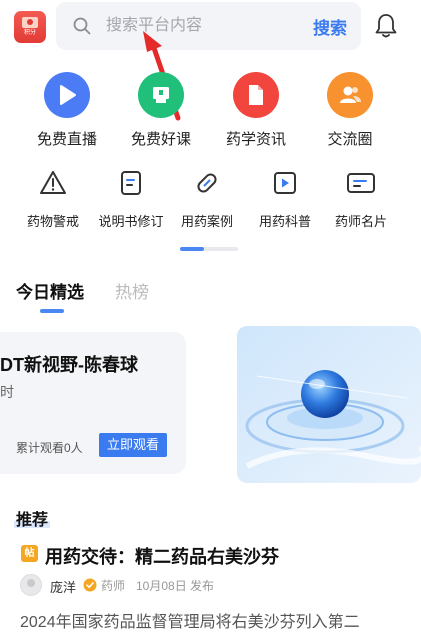 Image resolution: width=421 pixels, height=636 pixels. Describe the element at coordinates (29, 33) in the screenshot. I see `points-label: 积分` at that location.